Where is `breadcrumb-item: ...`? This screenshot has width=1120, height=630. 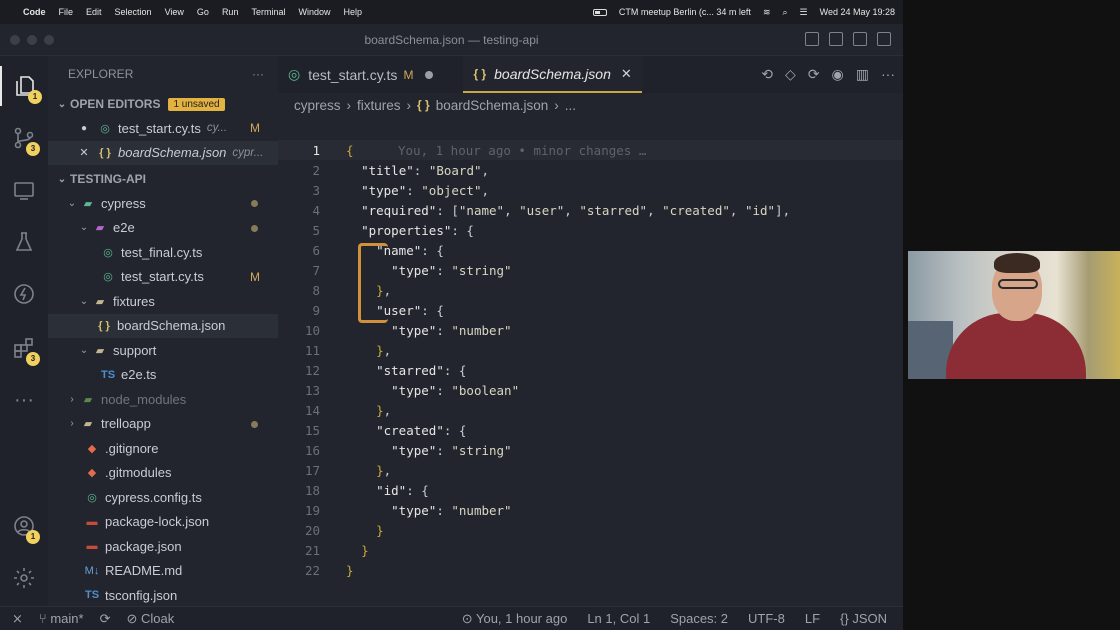 breadcrumb-item: ... is located at coordinates (570, 105).